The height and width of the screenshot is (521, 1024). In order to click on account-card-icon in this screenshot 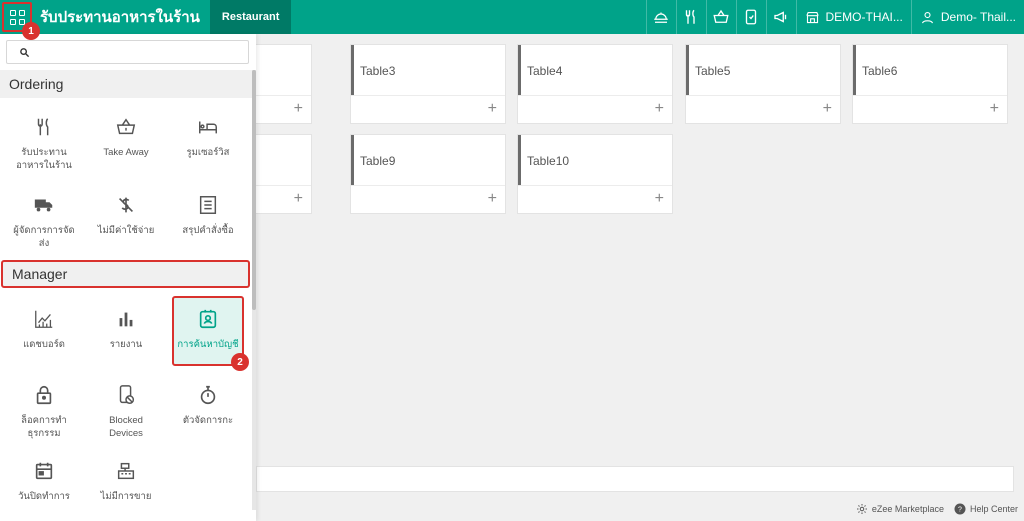, I will do `click(208, 319)`.